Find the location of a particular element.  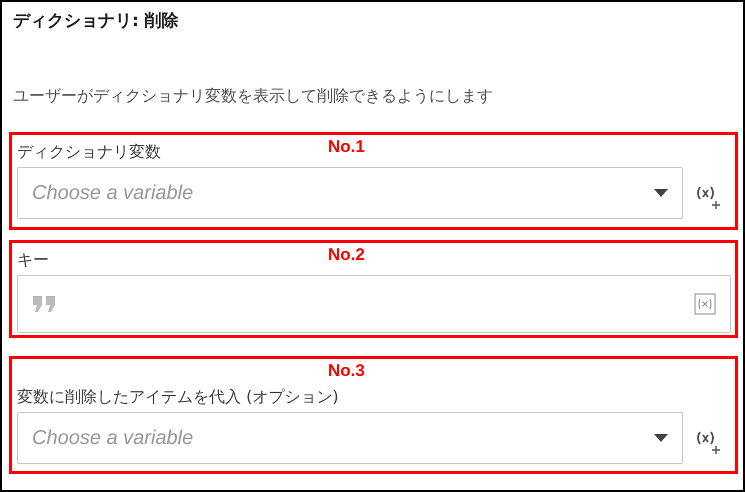

annotation-label: No.2 is located at coordinates (346, 255).